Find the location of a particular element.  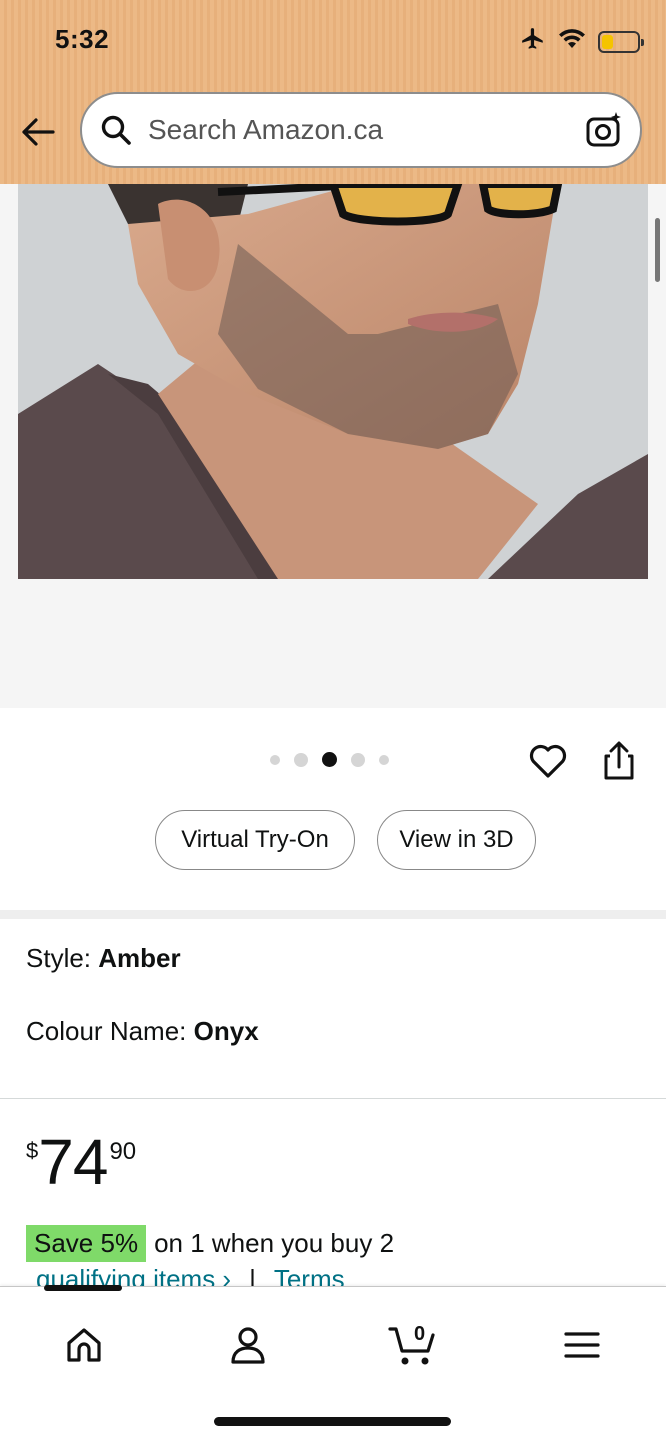

heart-icon is located at coordinates (548, 761).